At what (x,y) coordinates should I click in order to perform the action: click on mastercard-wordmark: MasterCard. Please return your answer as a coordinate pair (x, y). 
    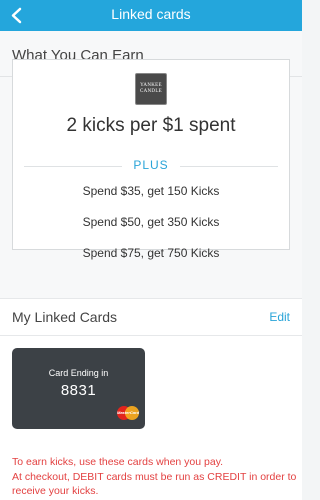
    Looking at the image, I should click on (128, 412).